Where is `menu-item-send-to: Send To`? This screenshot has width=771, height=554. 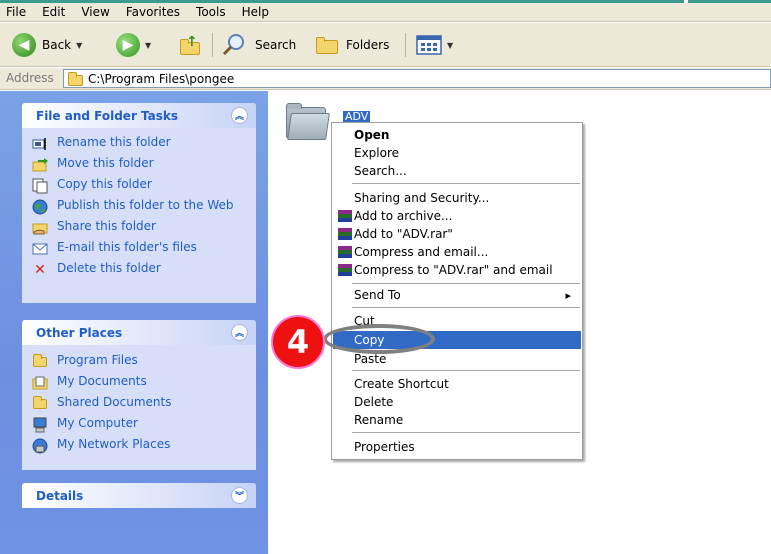
menu-item-send-to: Send To is located at coordinates (457, 295).